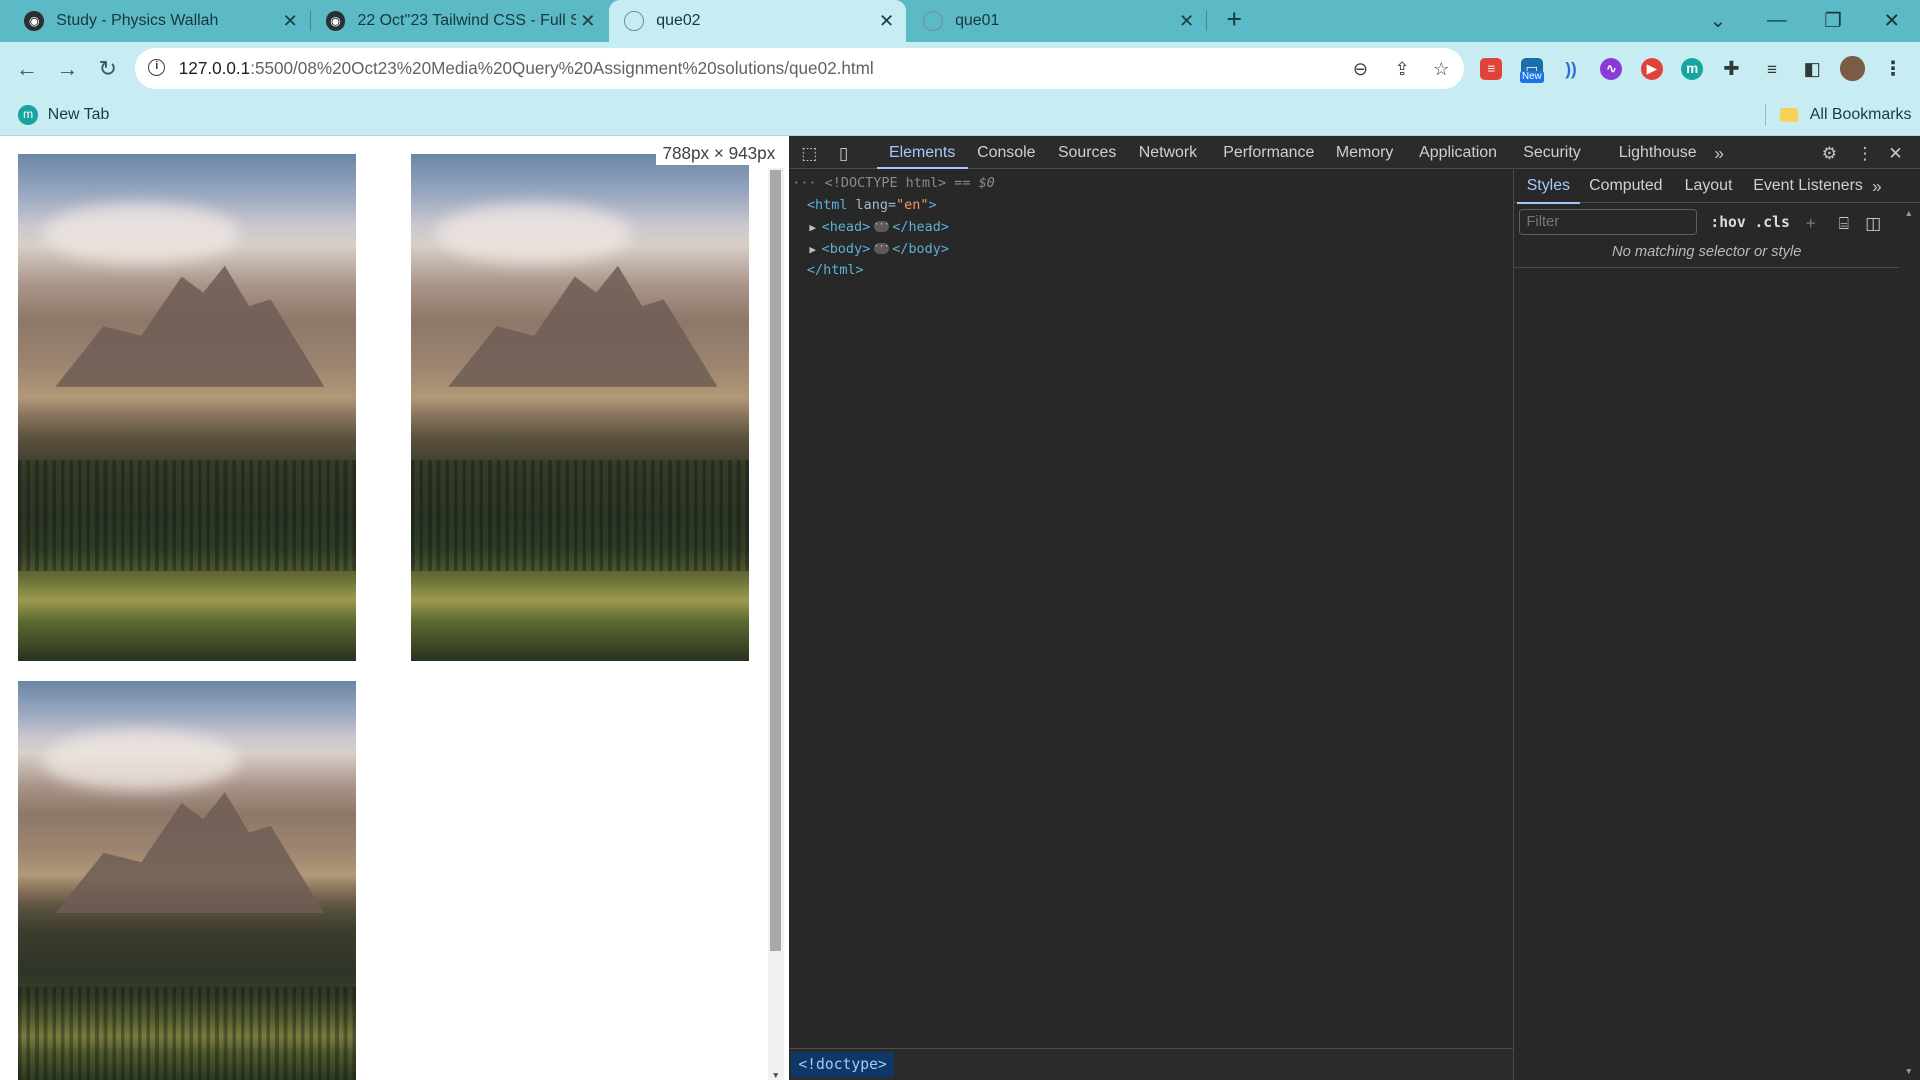 The height and width of the screenshot is (1080, 1920). What do you see at coordinates (1718, 21) in the screenshot?
I see `tab-search-chevron-icon: ⌄` at bounding box center [1718, 21].